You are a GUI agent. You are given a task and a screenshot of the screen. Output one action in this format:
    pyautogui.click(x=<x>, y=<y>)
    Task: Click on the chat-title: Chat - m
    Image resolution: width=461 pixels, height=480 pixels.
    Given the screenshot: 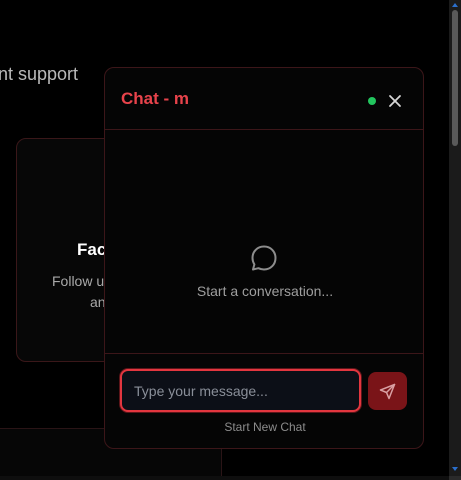 What is the action you would take?
    pyautogui.click(x=155, y=98)
    